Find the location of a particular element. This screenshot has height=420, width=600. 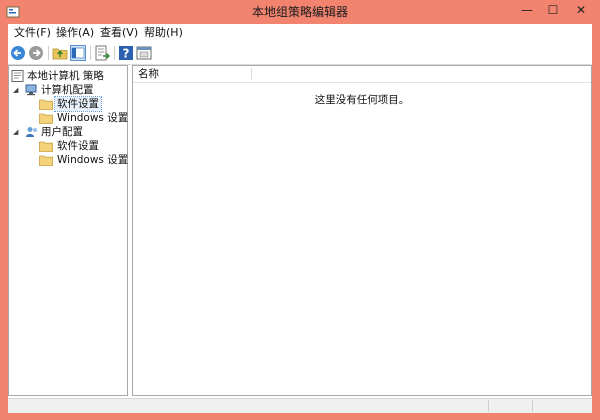

maximize-button: ☐ is located at coordinates (553, 10).